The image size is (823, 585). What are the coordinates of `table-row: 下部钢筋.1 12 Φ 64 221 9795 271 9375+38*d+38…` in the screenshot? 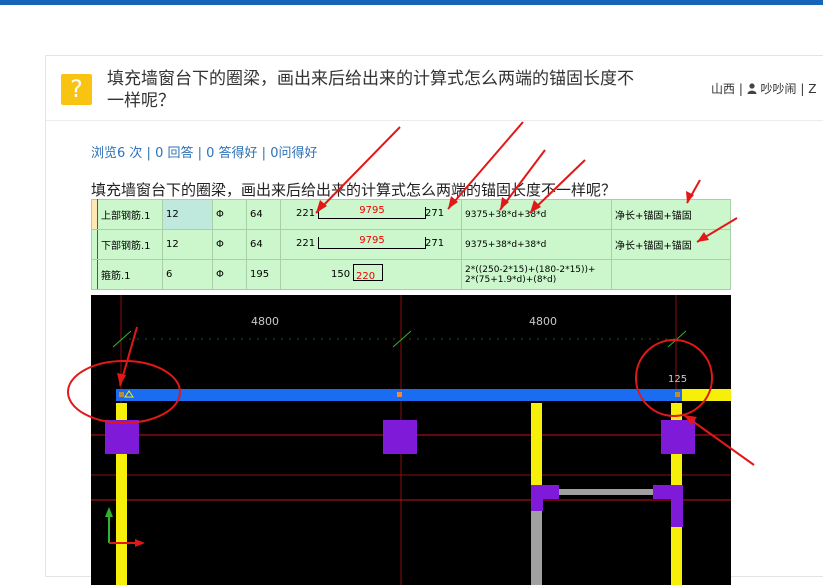 It's located at (411, 244).